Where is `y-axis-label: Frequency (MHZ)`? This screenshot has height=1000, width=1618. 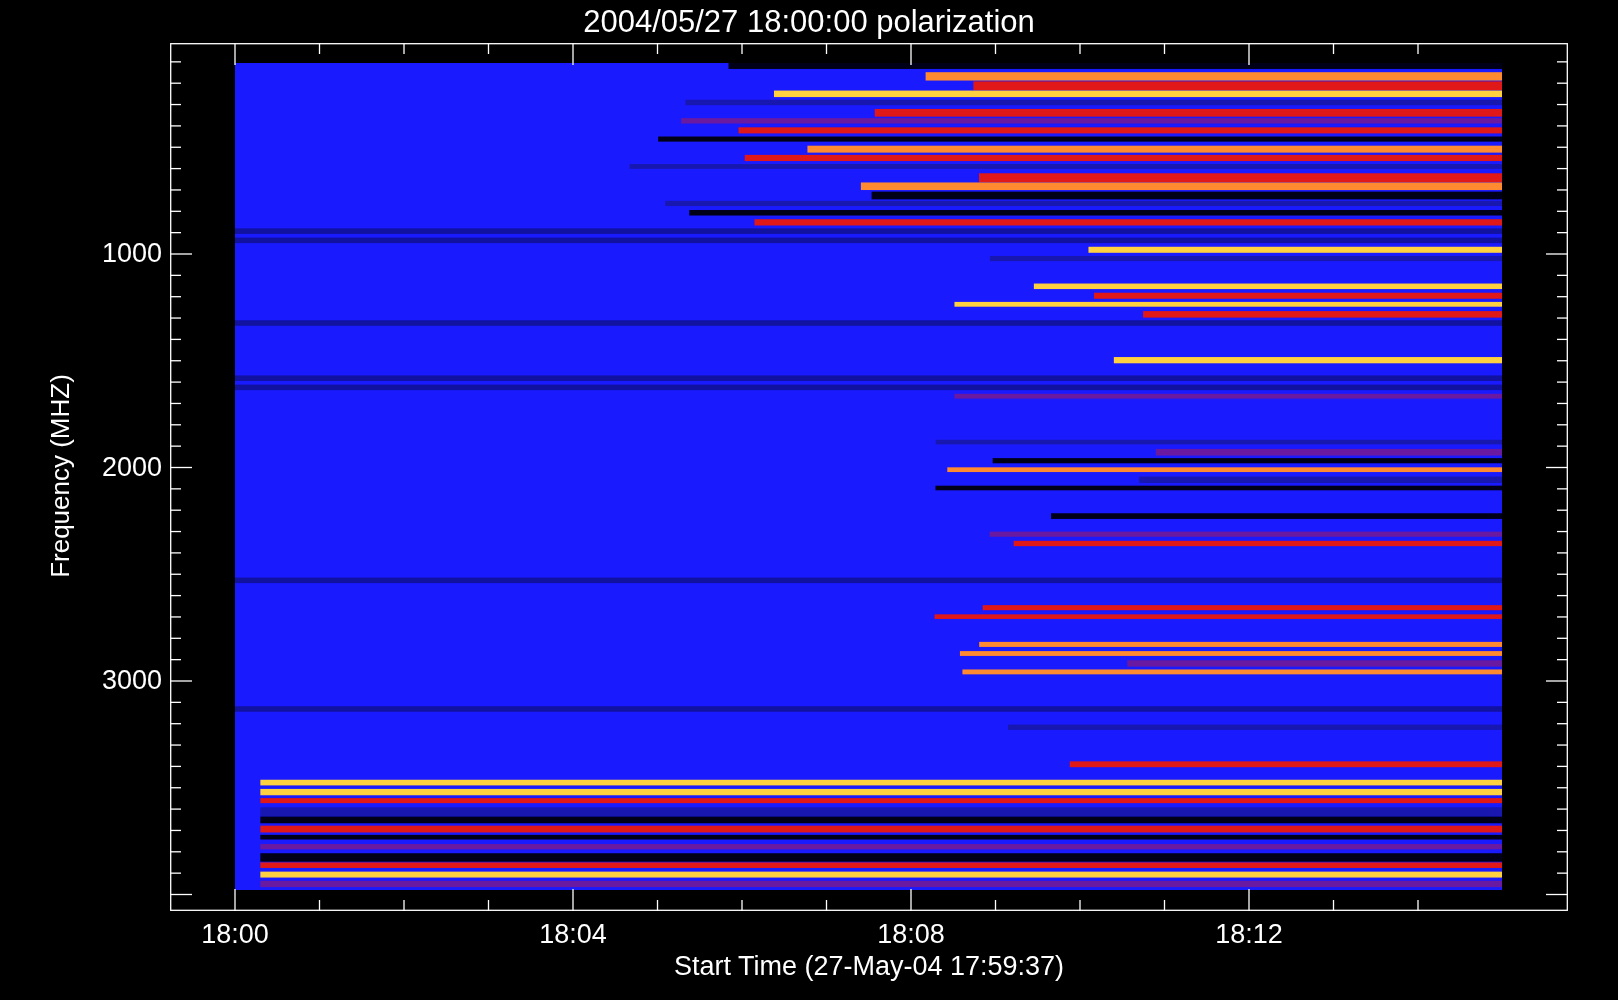 y-axis-label: Frequency (MHZ) is located at coordinates (60, 476).